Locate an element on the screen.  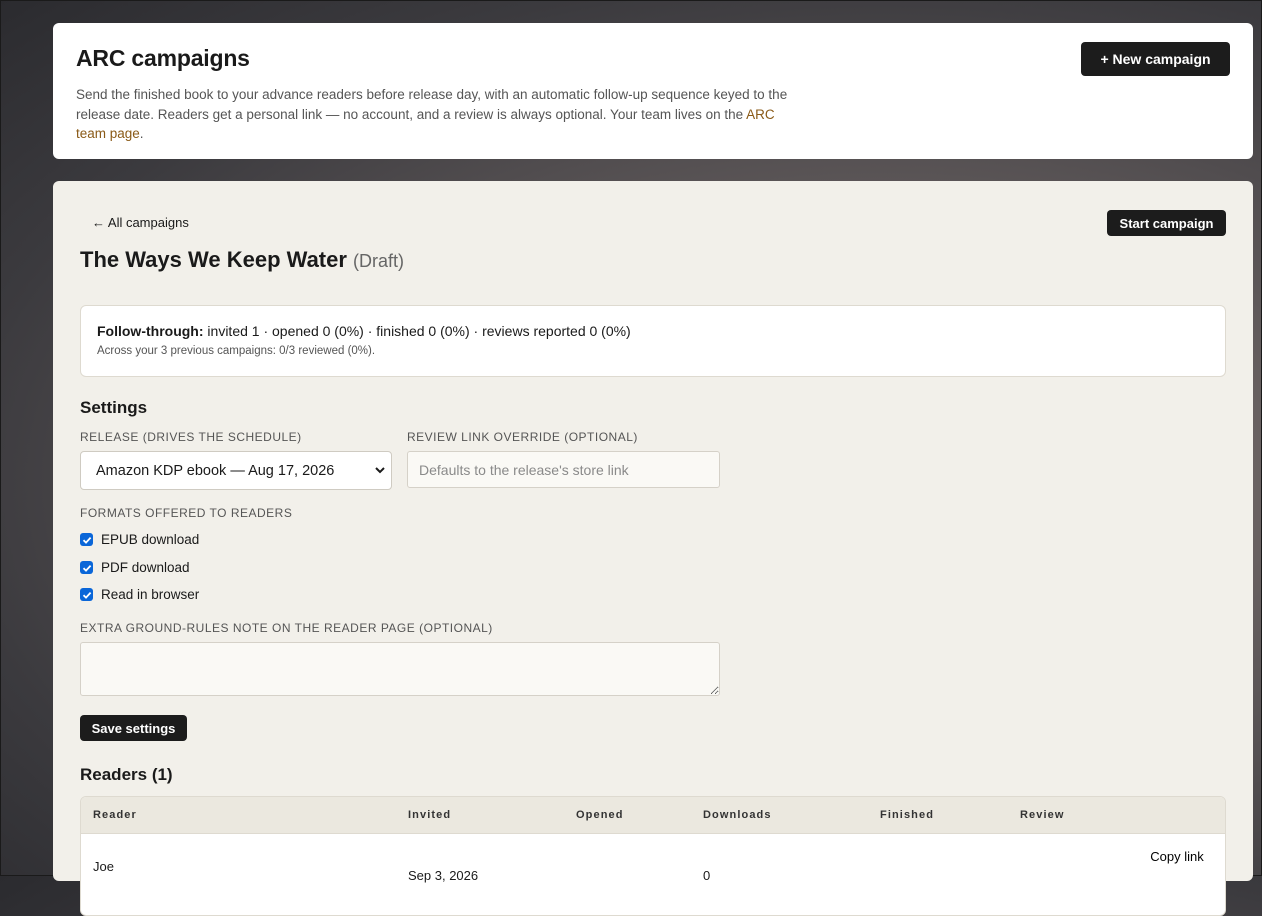
chevron-down-icon is located at coordinates (380, 470).